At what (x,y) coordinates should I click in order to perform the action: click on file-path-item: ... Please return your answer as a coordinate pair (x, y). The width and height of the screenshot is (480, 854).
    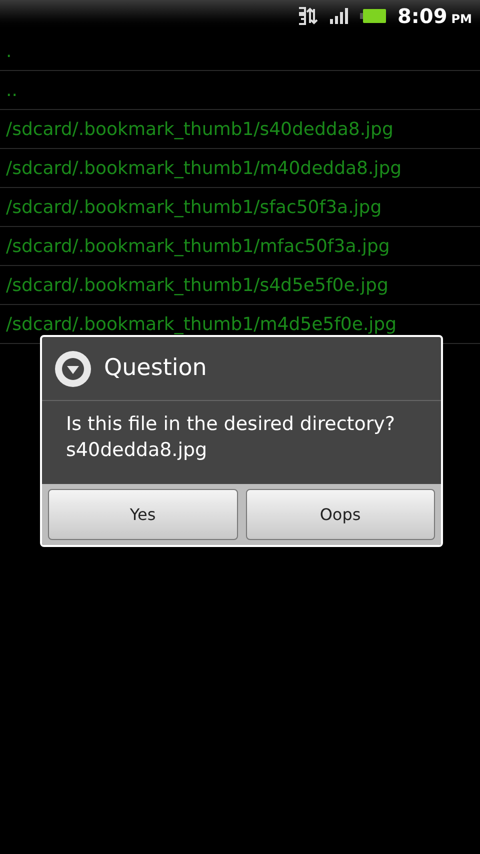
    Looking at the image, I should click on (12, 90).